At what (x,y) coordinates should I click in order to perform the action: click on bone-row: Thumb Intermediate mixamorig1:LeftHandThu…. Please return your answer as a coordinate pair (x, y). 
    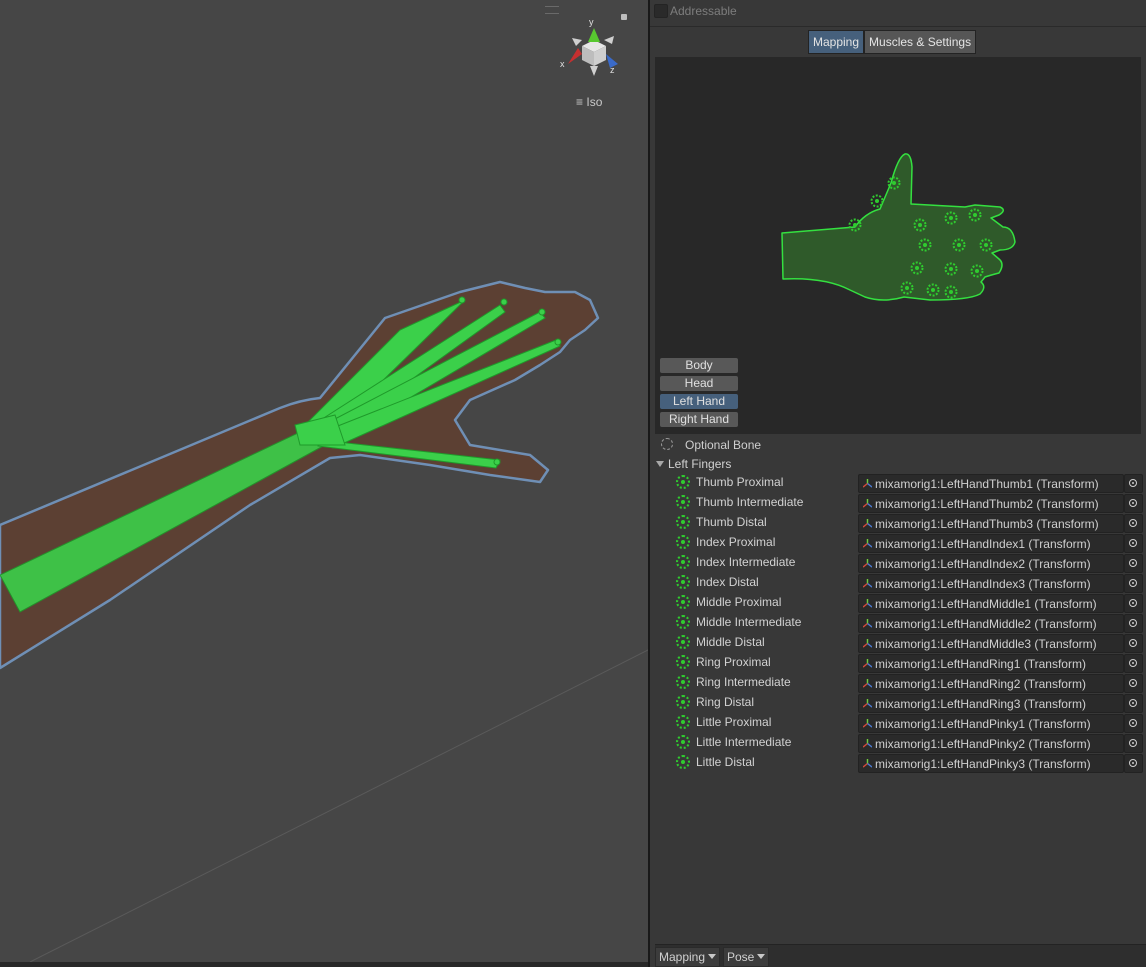
    Looking at the image, I should click on (898, 503).